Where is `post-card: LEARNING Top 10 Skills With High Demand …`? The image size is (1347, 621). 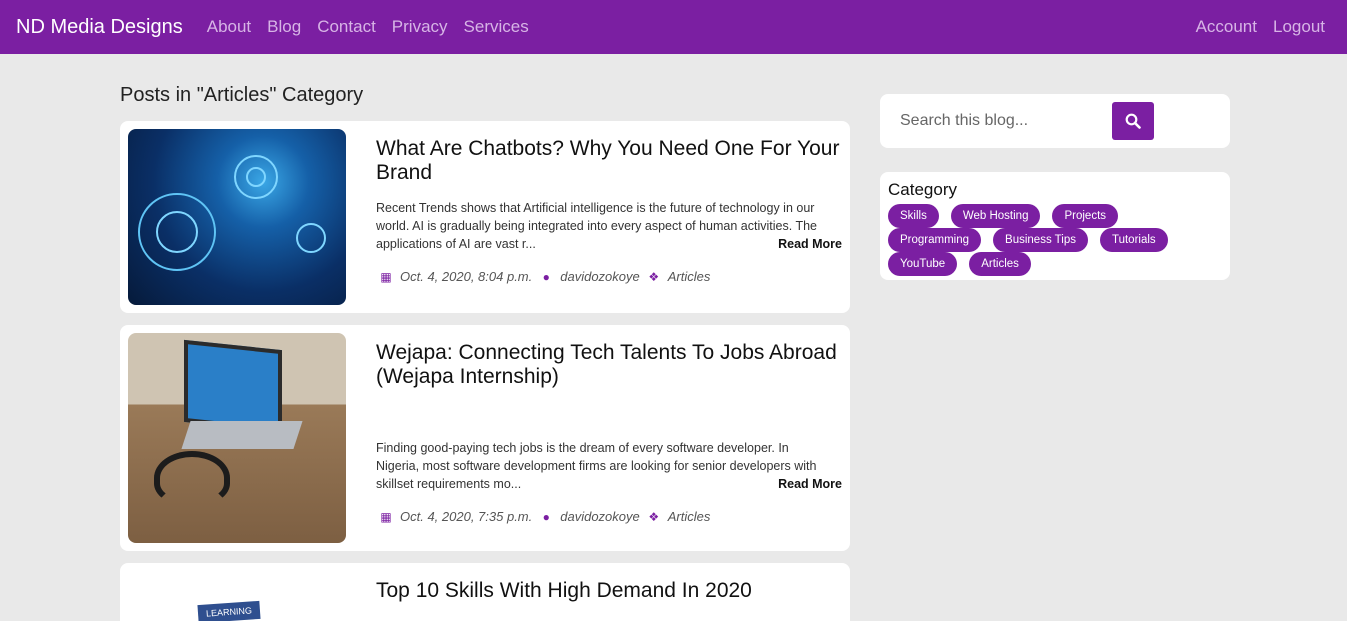 post-card: LEARNING Top 10 Skills With High Demand … is located at coordinates (485, 592).